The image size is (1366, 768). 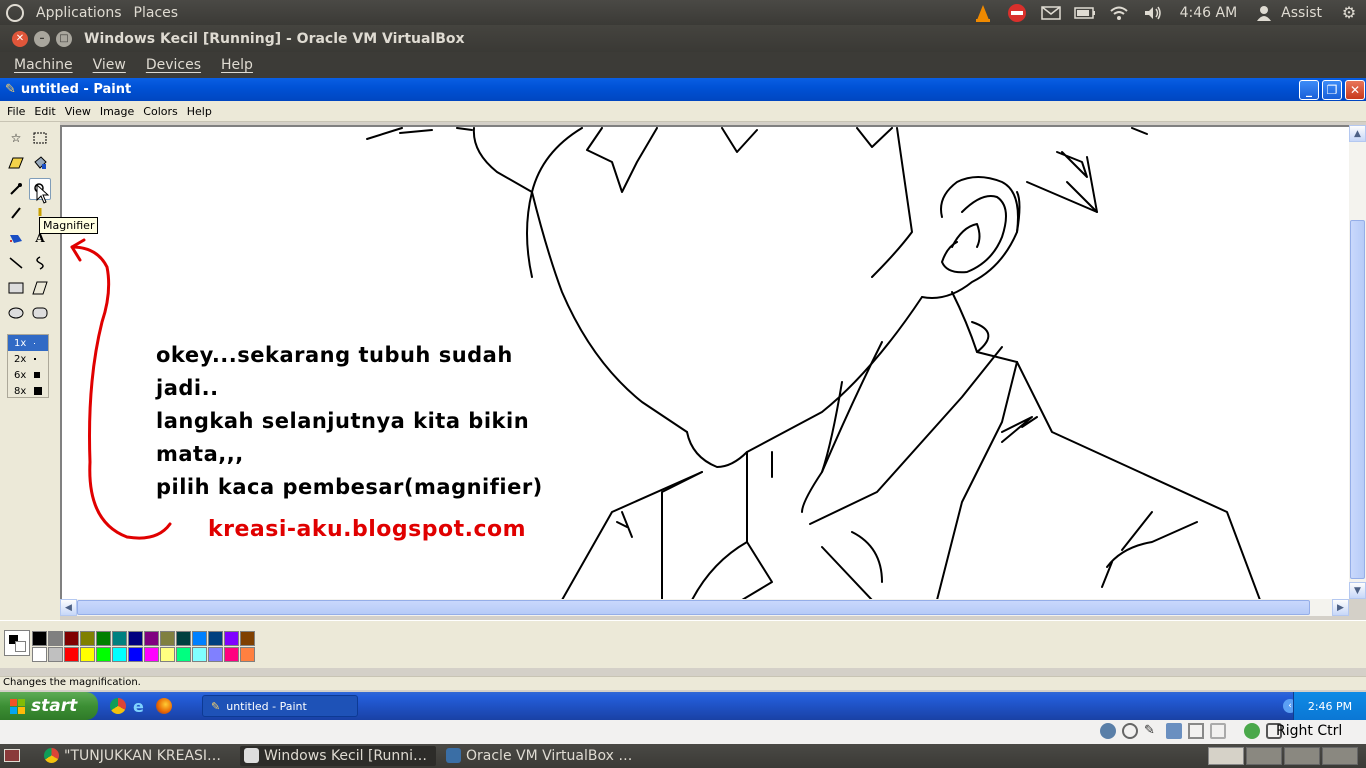 I want to click on curve-icon, so click(x=40, y=263).